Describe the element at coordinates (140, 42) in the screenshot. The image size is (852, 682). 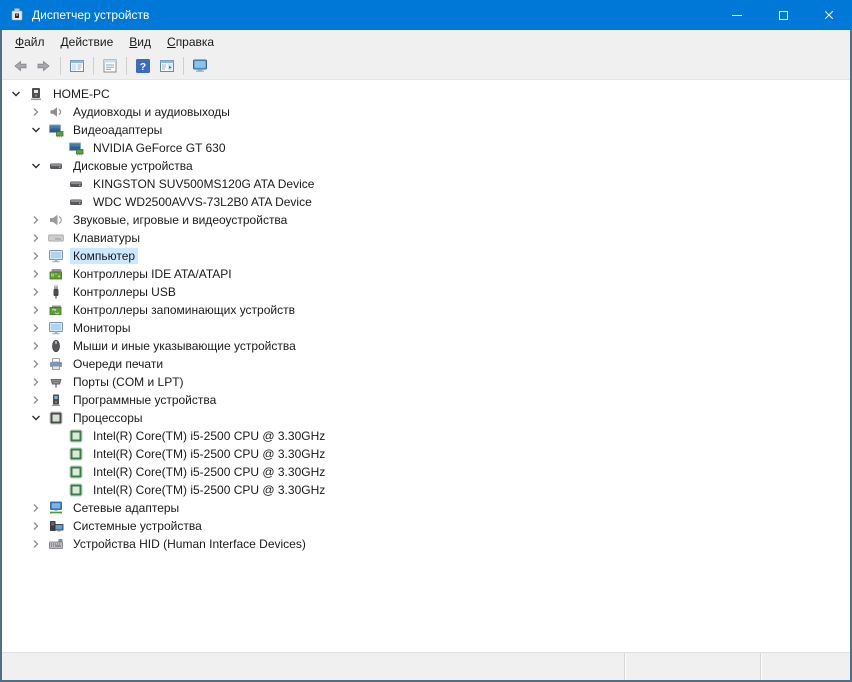
I see `menu-item-вид: Вид` at that location.